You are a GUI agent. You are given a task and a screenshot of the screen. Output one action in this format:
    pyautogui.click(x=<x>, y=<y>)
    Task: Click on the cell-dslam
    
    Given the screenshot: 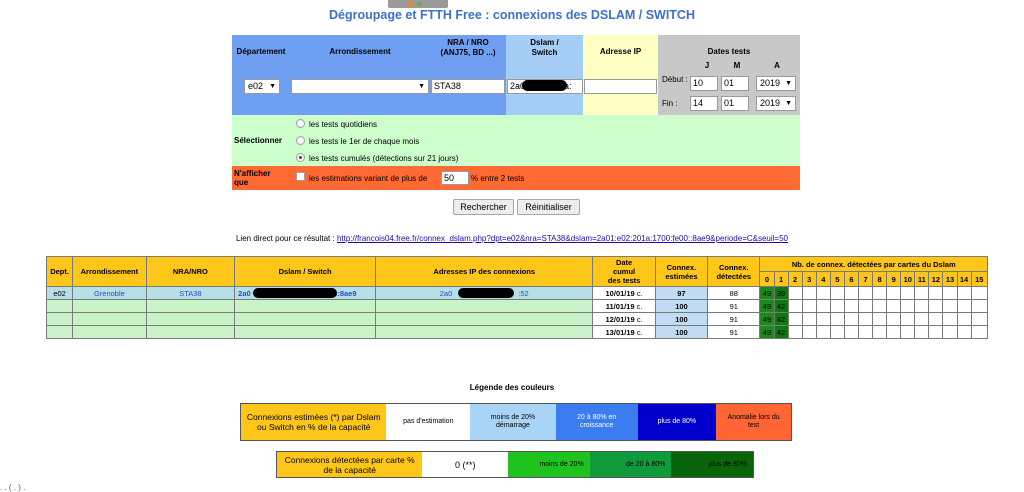 What is the action you would take?
    pyautogui.click(x=305, y=306)
    